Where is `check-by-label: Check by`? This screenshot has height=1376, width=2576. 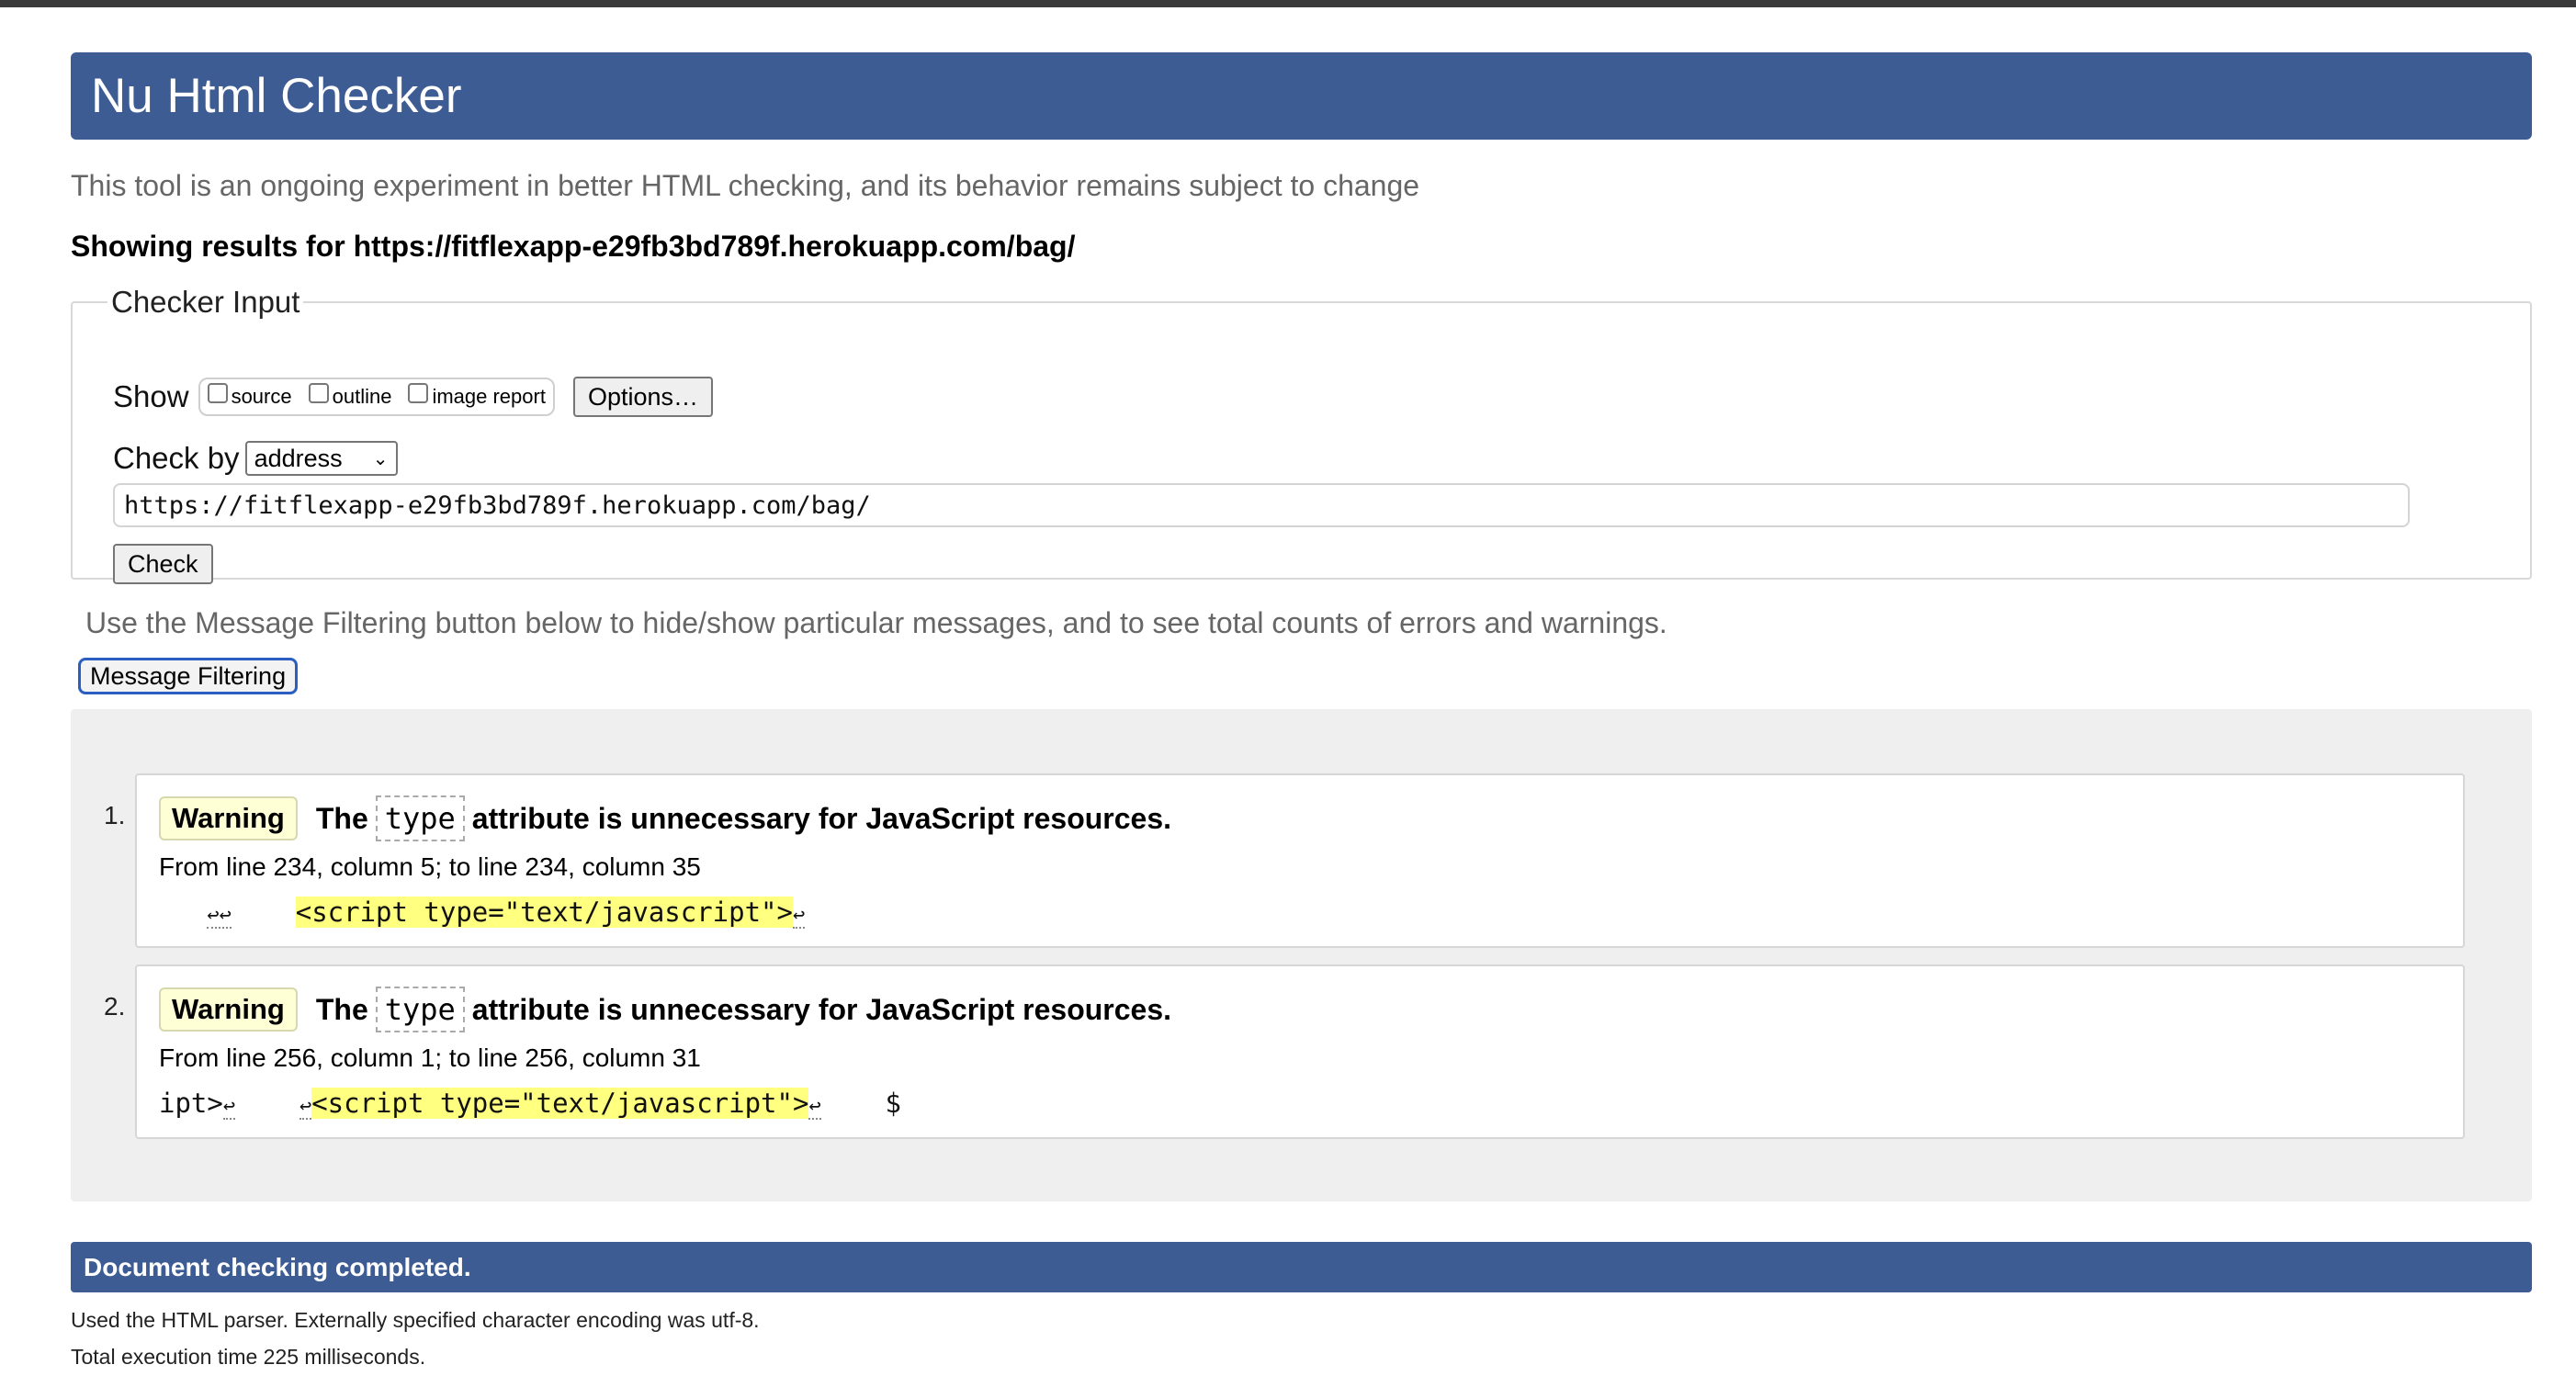 check-by-label: Check by is located at coordinates (176, 458).